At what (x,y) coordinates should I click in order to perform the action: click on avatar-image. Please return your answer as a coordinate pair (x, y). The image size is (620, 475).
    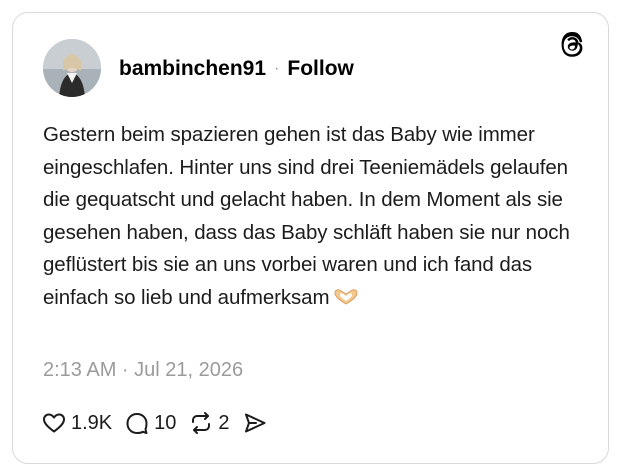
    Looking at the image, I should click on (72, 68).